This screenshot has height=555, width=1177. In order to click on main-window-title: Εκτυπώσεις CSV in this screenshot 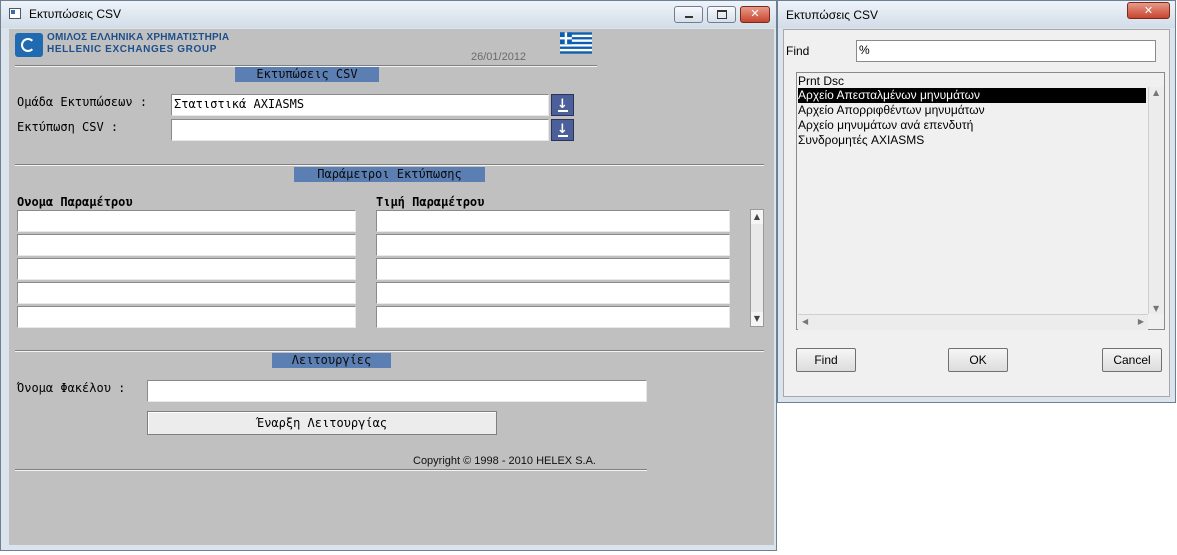, I will do `click(75, 14)`.